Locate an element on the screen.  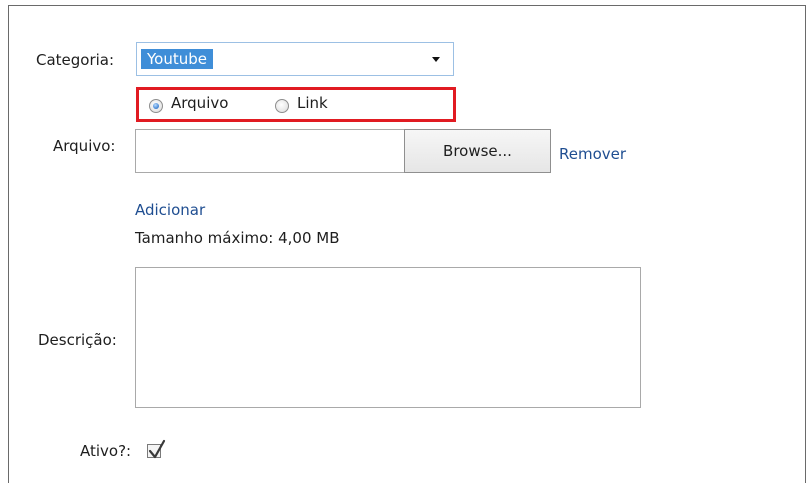
categoria-select: Youtube is located at coordinates (295, 59).